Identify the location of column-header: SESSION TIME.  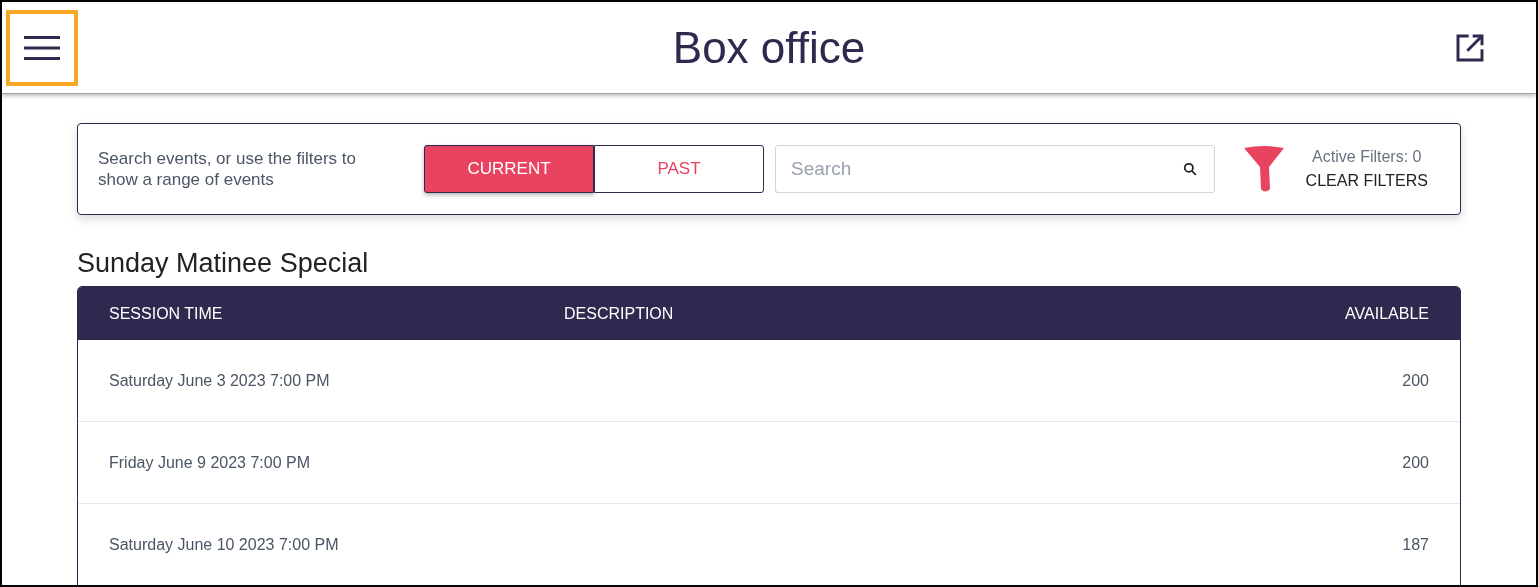
(166, 313).